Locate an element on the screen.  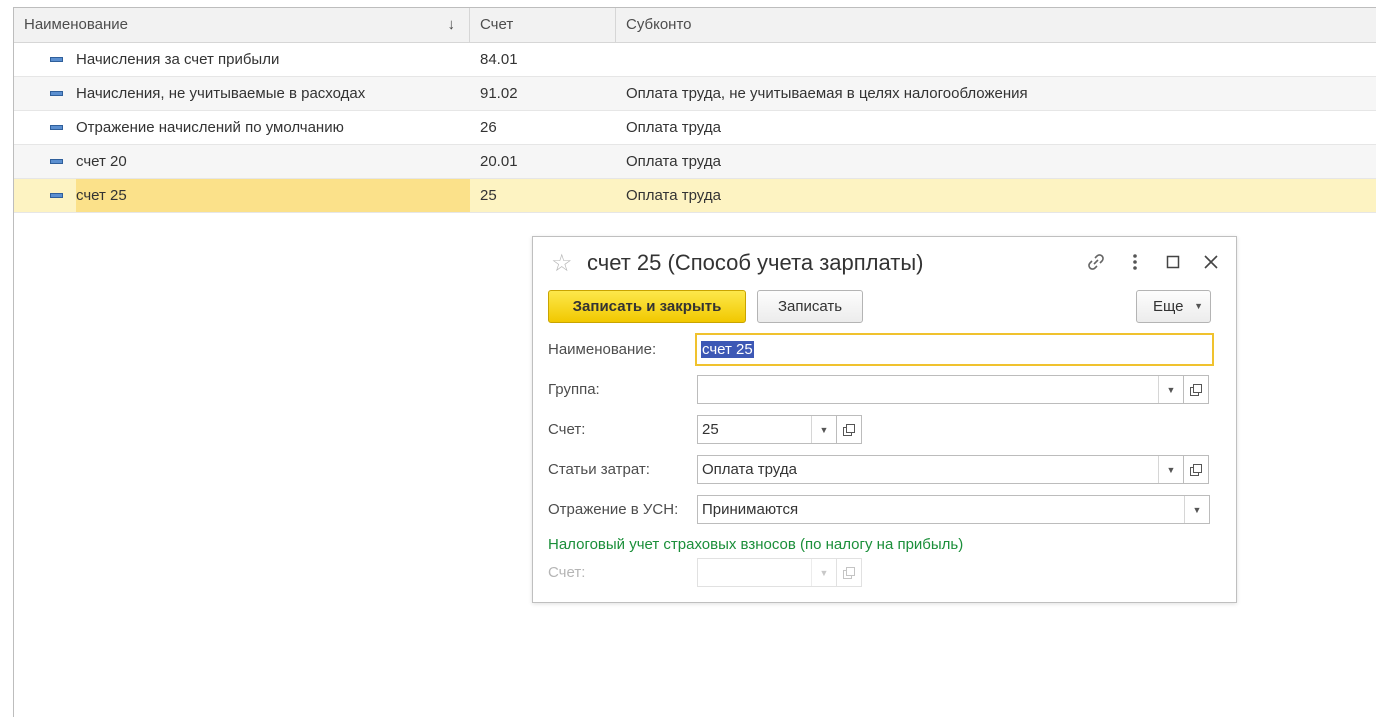
more-button: Еще ▼ is located at coordinates (1173, 306).